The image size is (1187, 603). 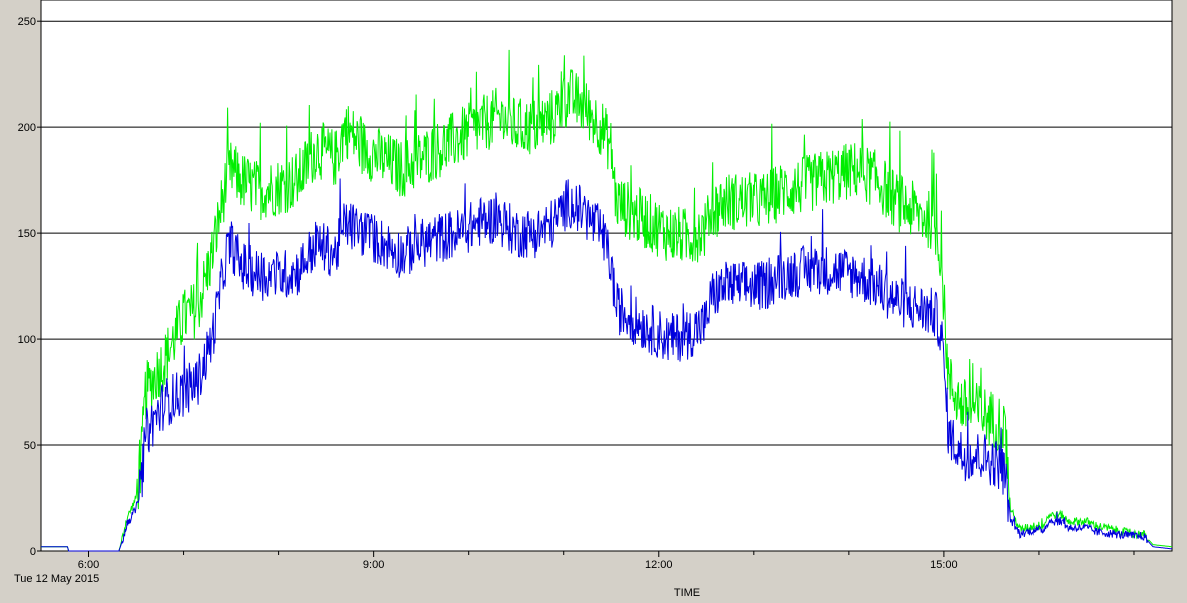 What do you see at coordinates (30, 446) in the screenshot?
I see `y-tick-label: 50` at bounding box center [30, 446].